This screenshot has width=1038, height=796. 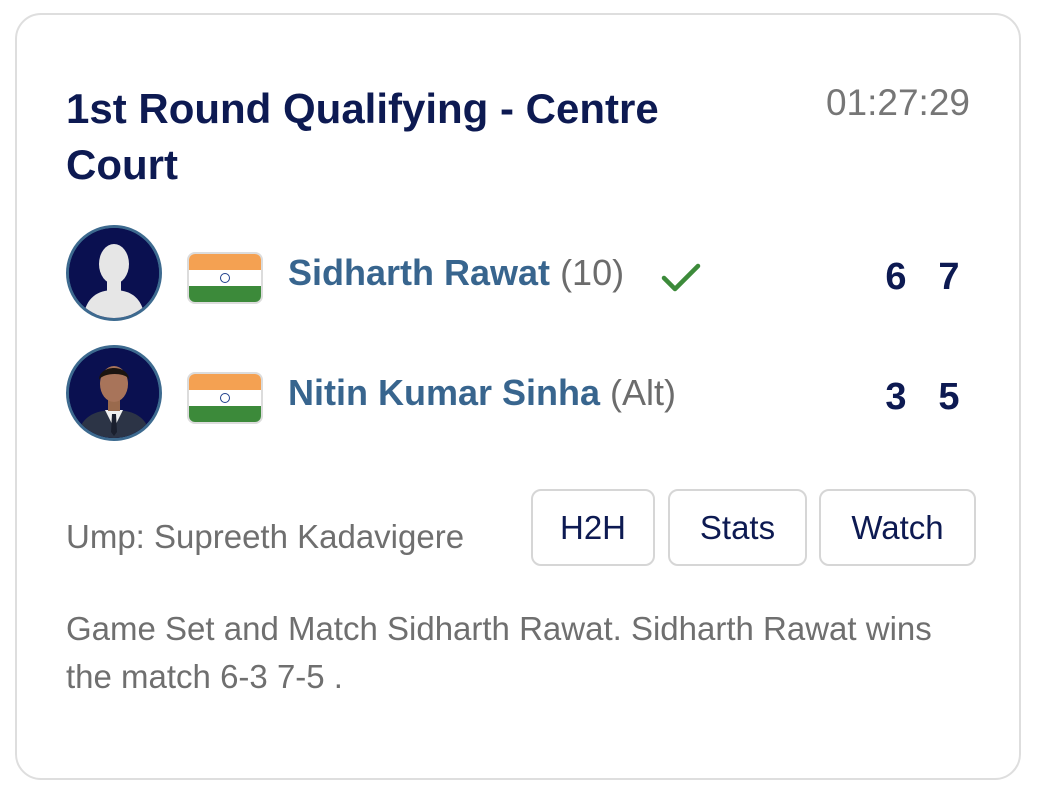 I want to click on set-score: 5, so click(x=949, y=397).